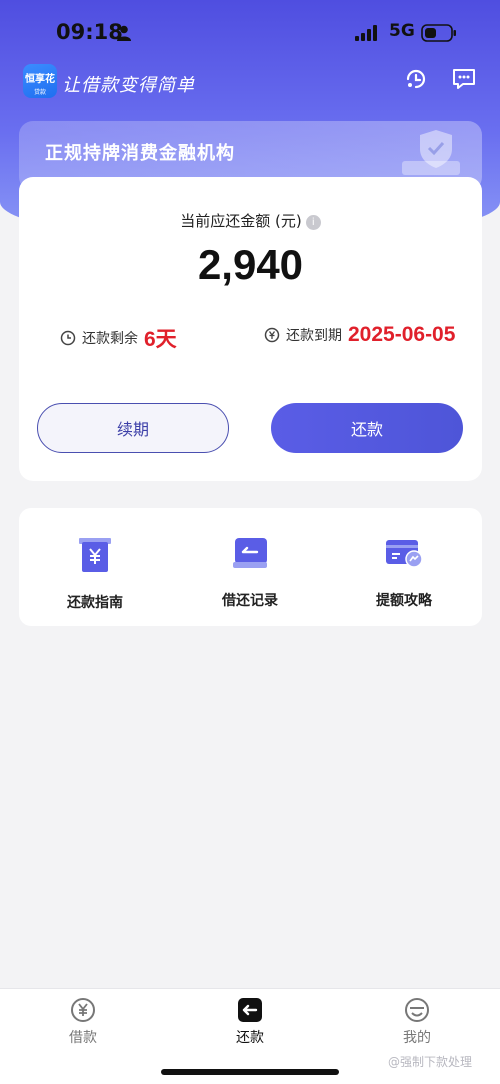  I want to click on watermark: @强制下款处理, so click(430, 1062).